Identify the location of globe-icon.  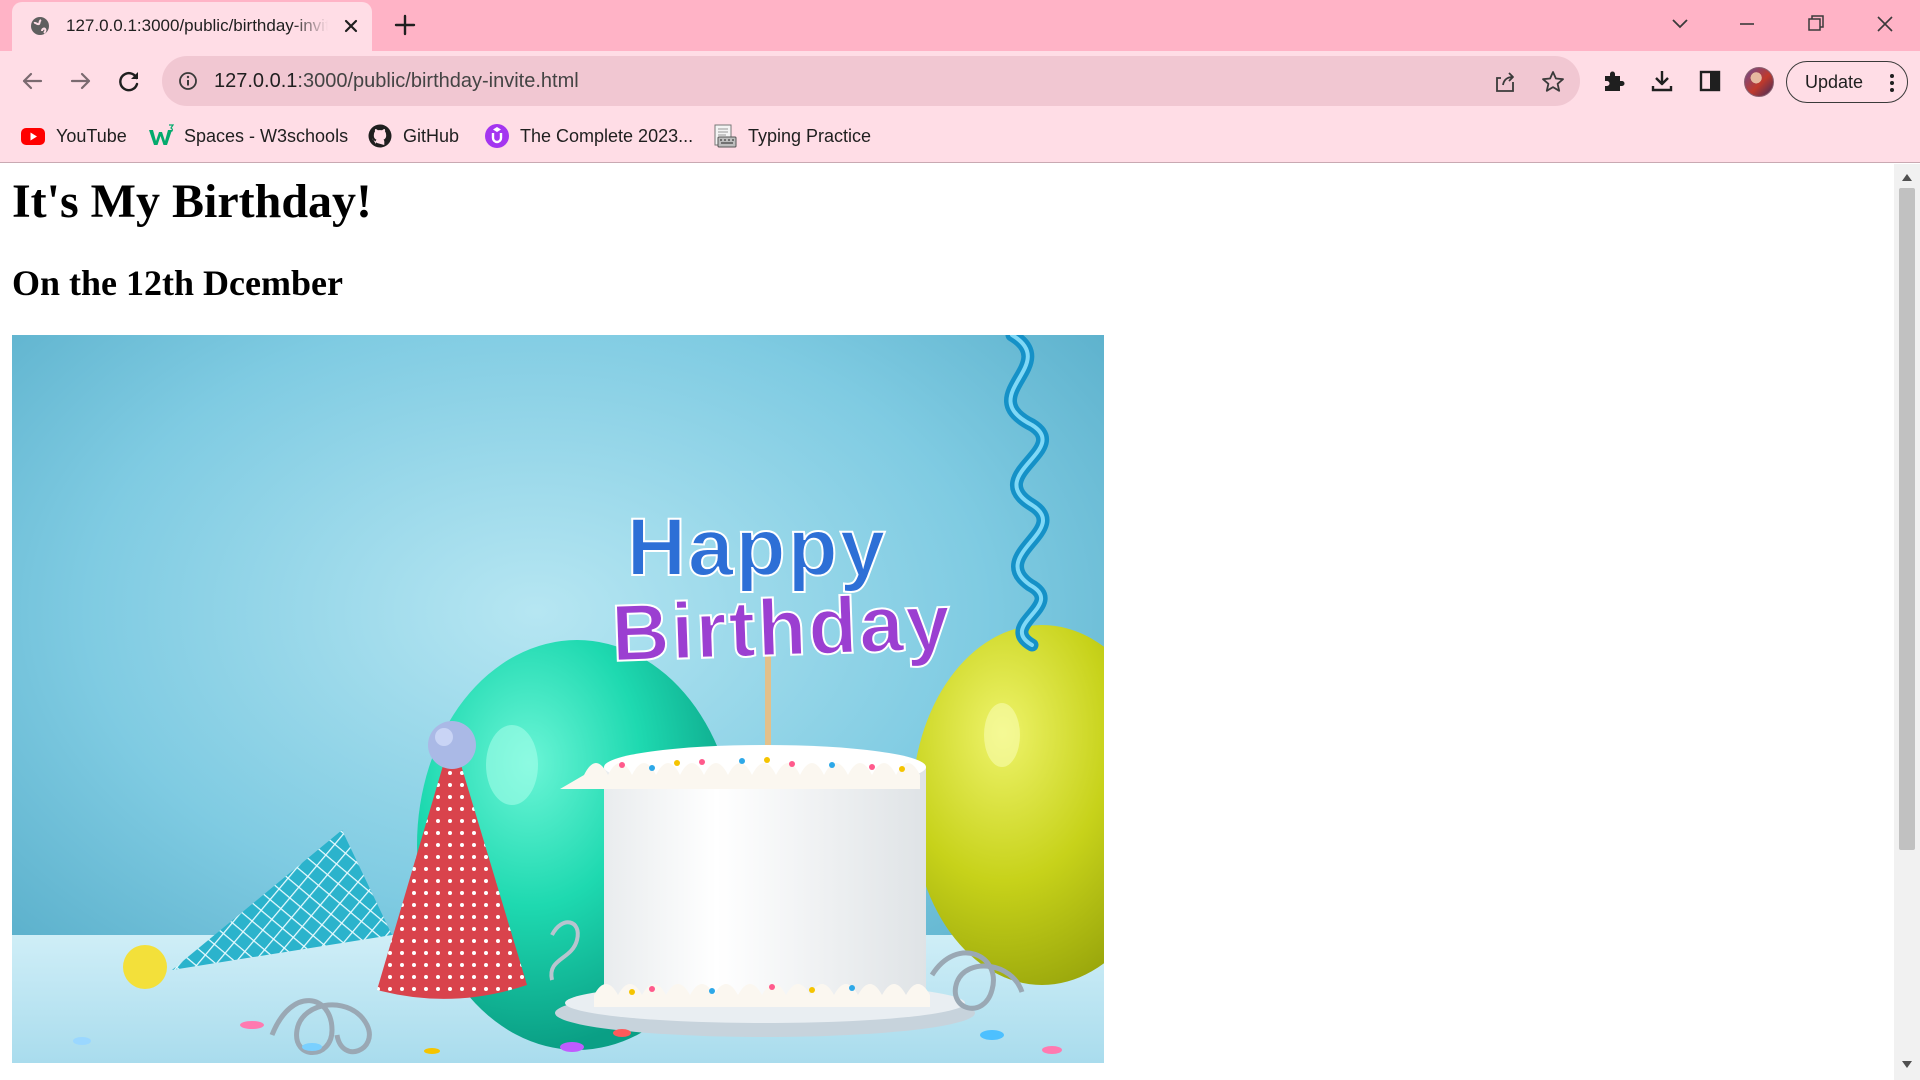
(40, 26).